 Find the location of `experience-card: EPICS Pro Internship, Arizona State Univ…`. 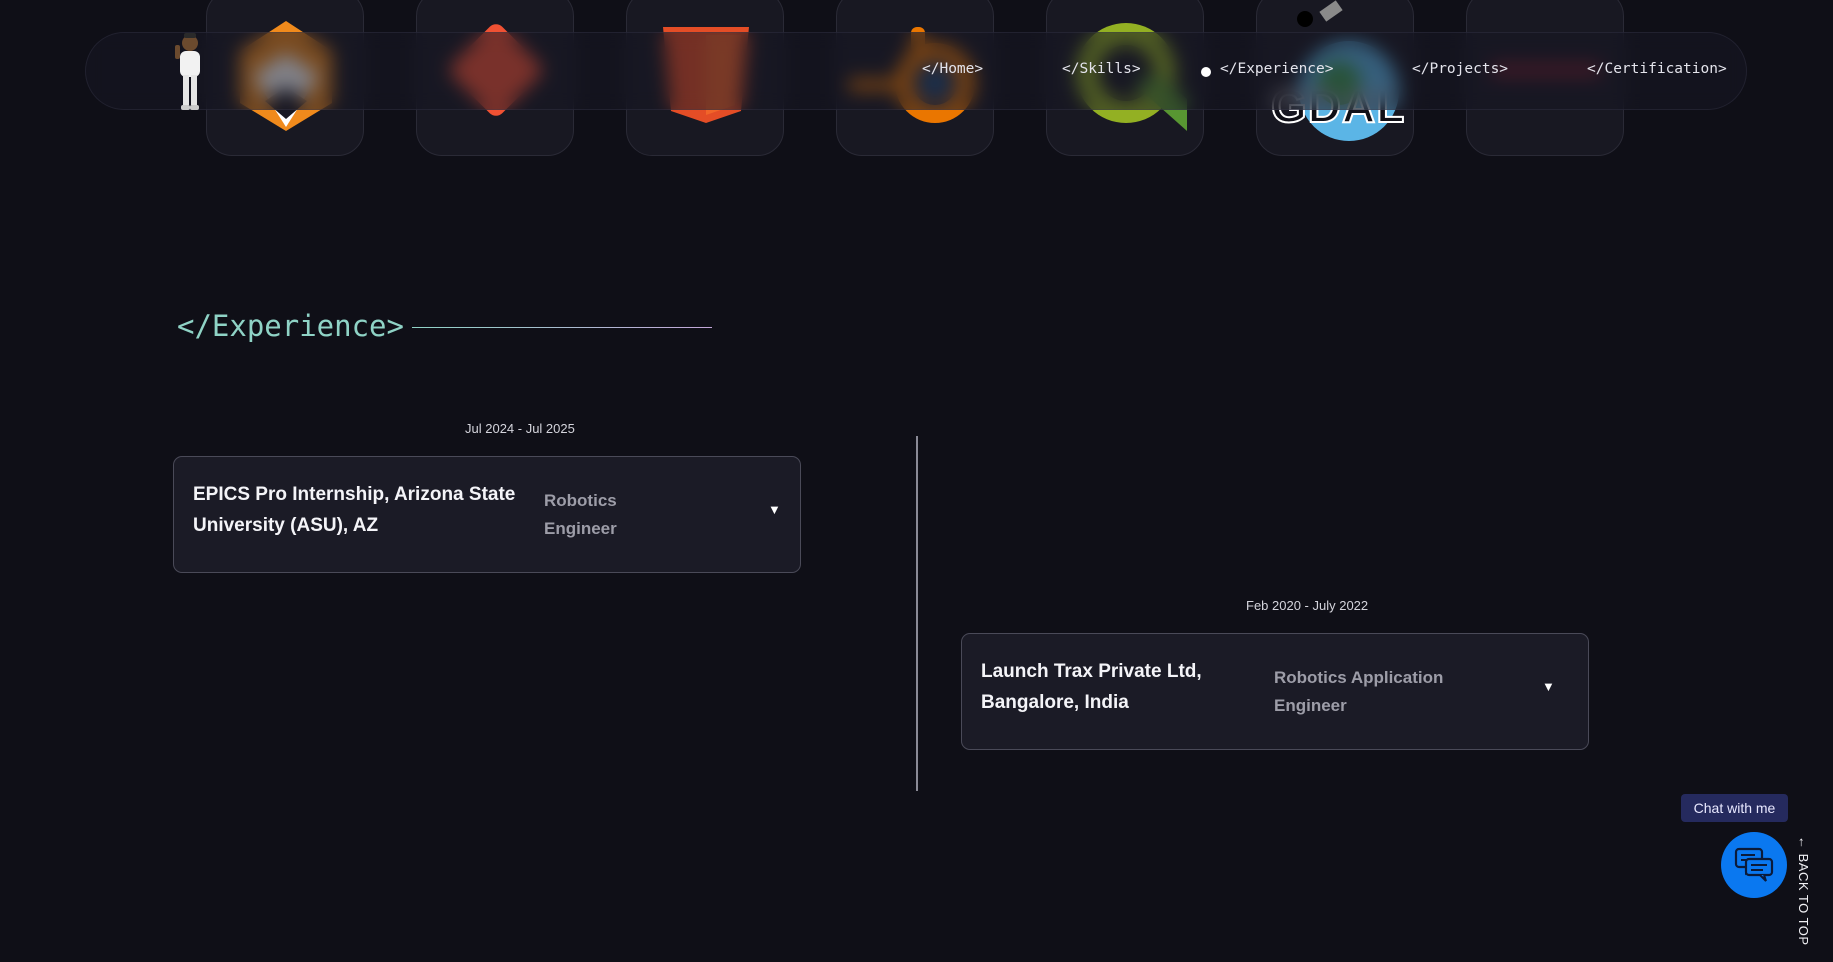

experience-card: EPICS Pro Internship, Arizona State Univ… is located at coordinates (487, 514).